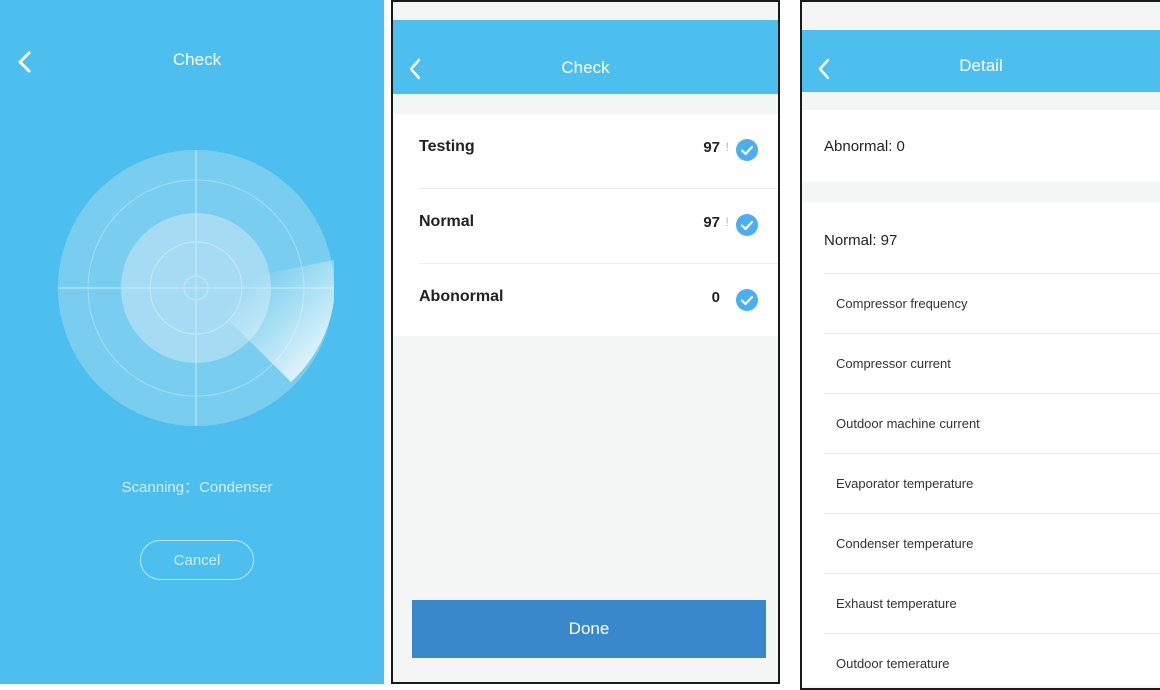 The height and width of the screenshot is (690, 1160). I want to click on result-list: Testing 97 ! Normal 97 ! Abonormal 0, so click(585, 225).